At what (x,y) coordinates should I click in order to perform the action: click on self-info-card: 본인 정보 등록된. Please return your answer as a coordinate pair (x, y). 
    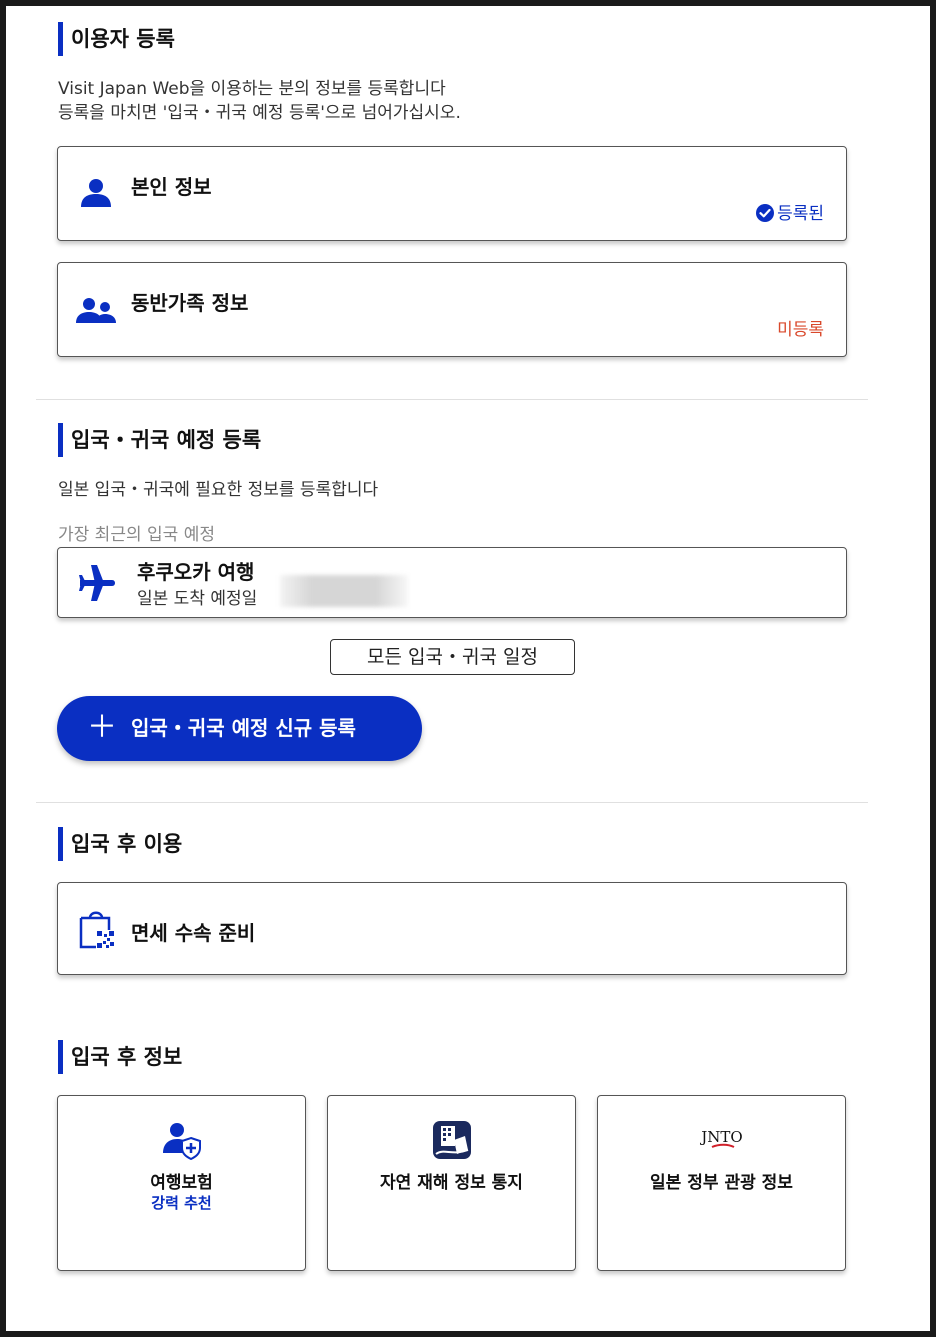
    Looking at the image, I should click on (452, 193).